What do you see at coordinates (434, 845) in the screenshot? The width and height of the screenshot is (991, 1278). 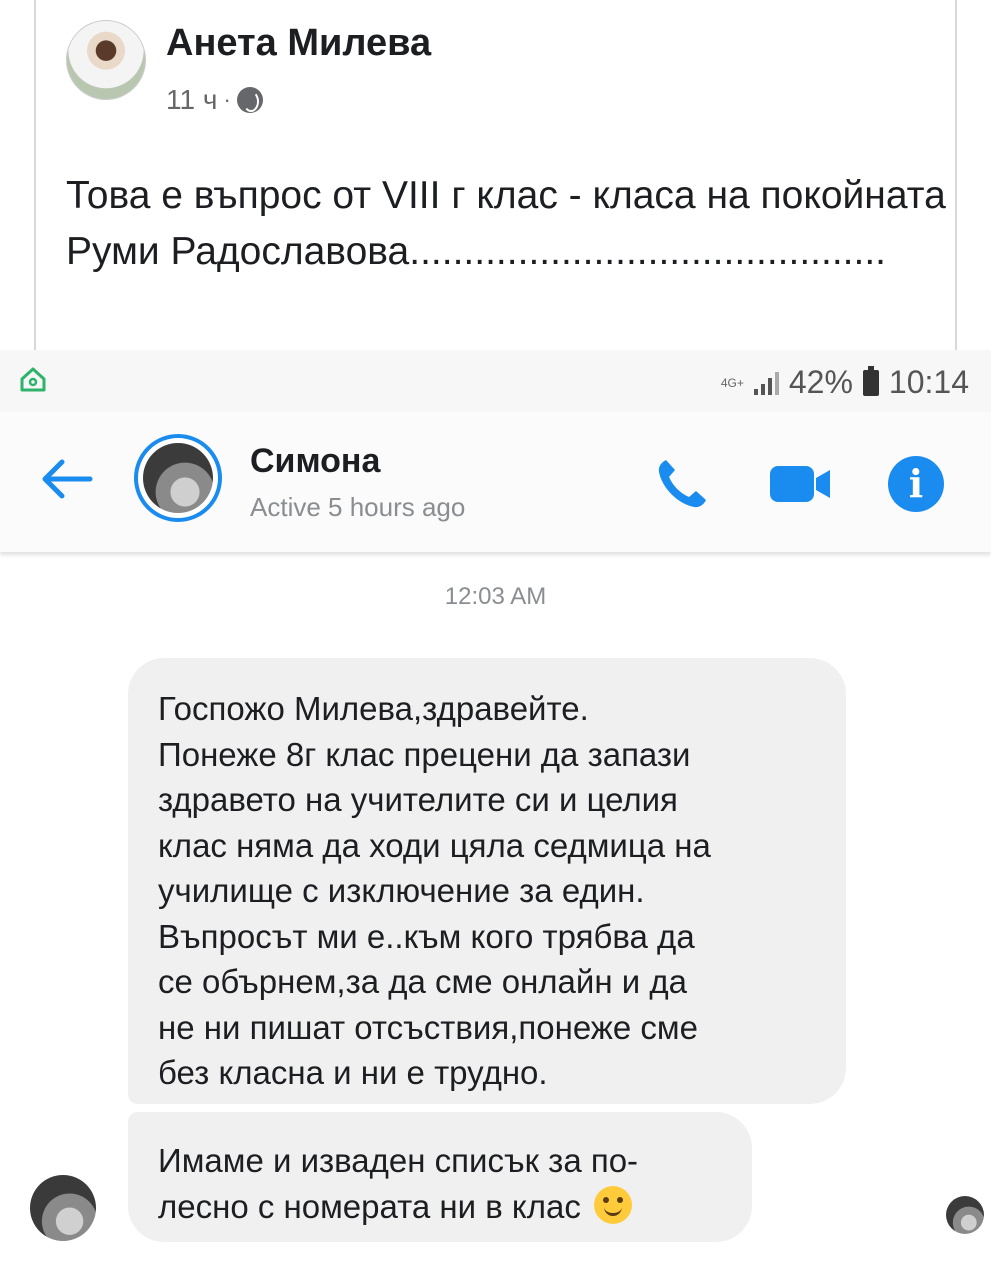 I see `message-line: клас няма да ходи цяла седмица на` at bounding box center [434, 845].